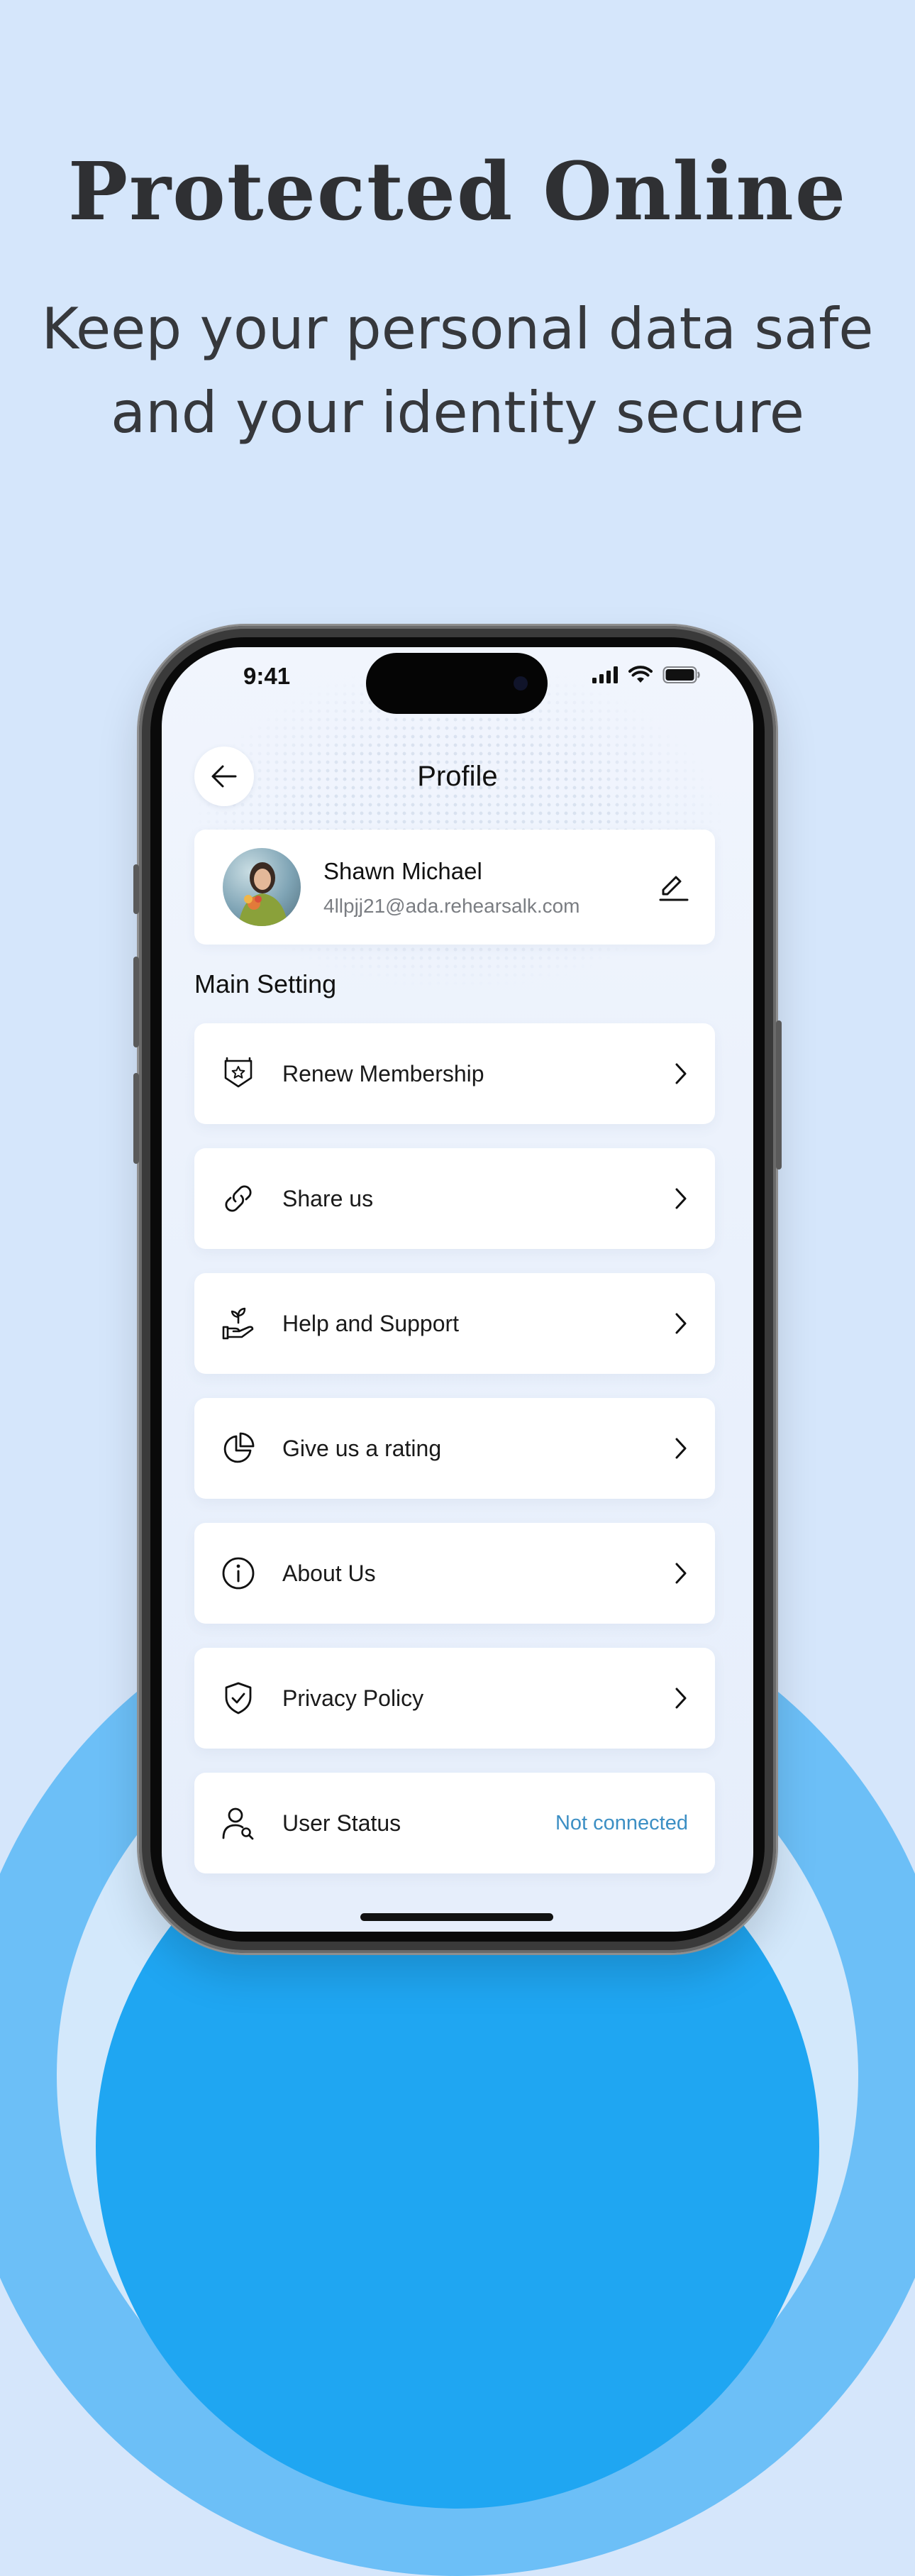 This screenshot has height=2576, width=915. What do you see at coordinates (371, 1323) in the screenshot?
I see `menu-label: Help and Support` at bounding box center [371, 1323].